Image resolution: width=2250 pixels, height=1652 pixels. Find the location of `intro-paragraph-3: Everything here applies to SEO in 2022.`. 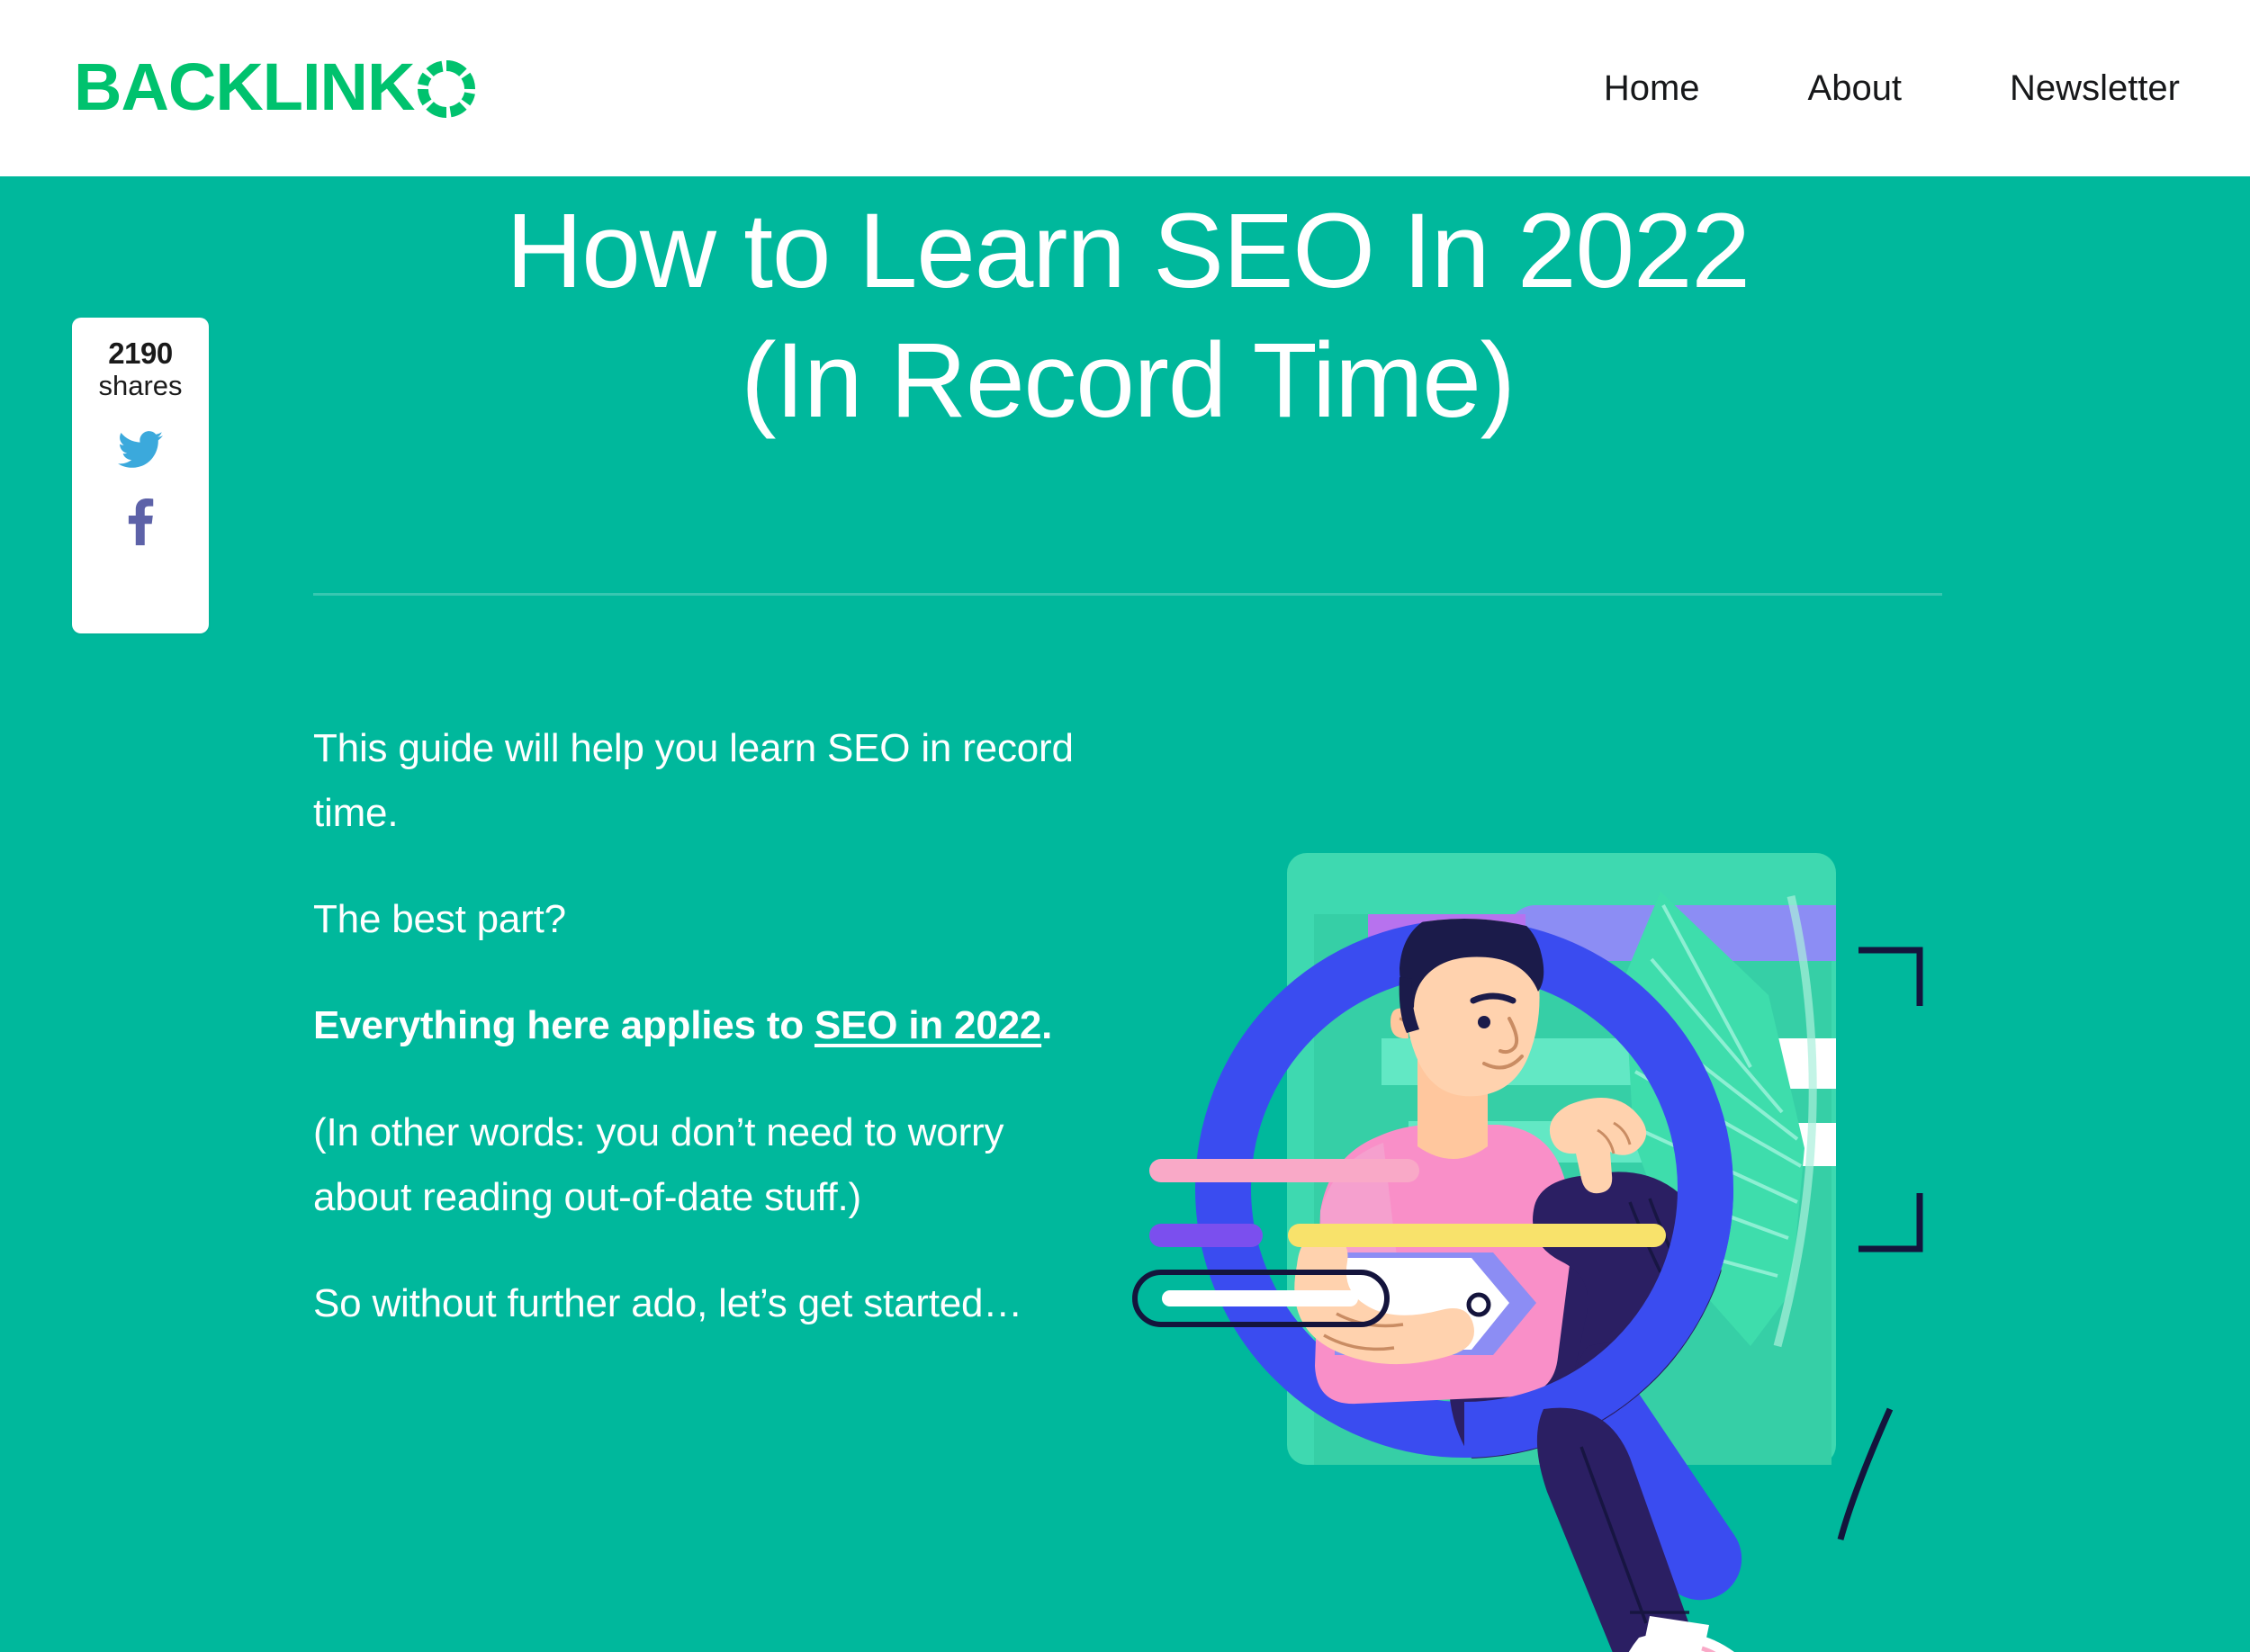

intro-paragraph-3: Everything here applies to SEO in 2022. is located at coordinates (709, 1025).